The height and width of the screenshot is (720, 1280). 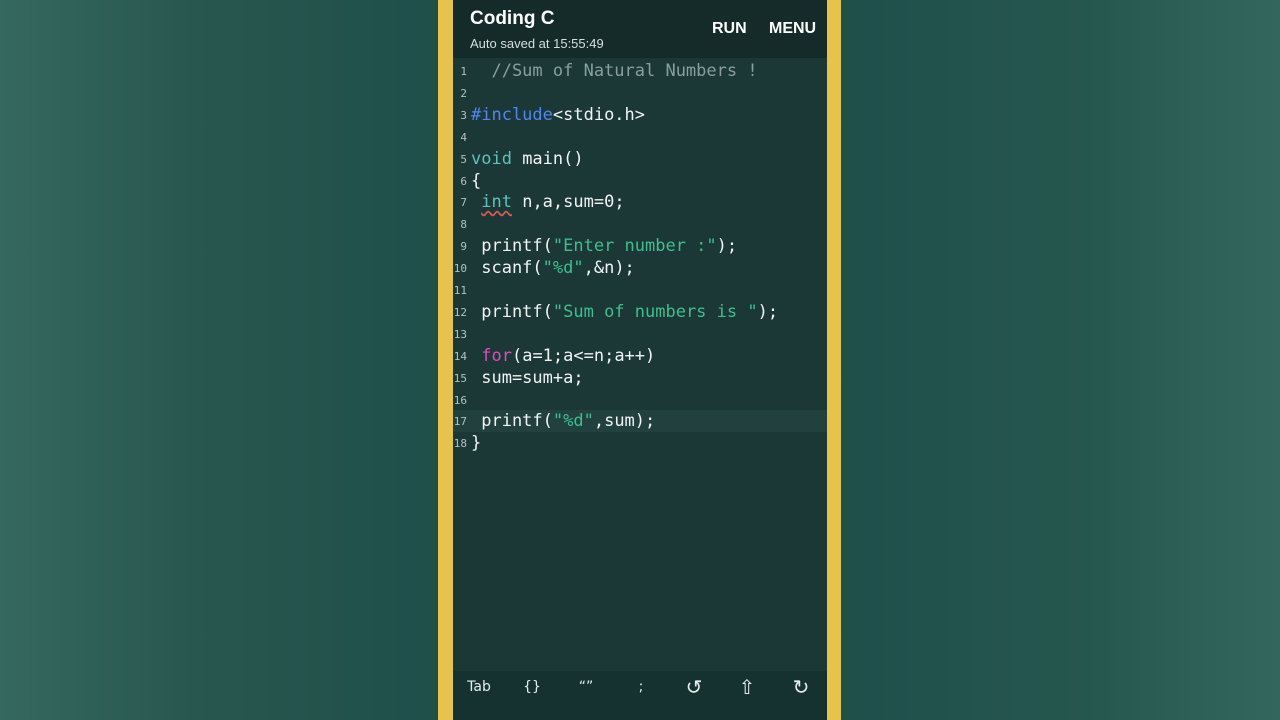 What do you see at coordinates (640, 268) in the screenshot?
I see `code-line: 10 scanf("%d",&n);` at bounding box center [640, 268].